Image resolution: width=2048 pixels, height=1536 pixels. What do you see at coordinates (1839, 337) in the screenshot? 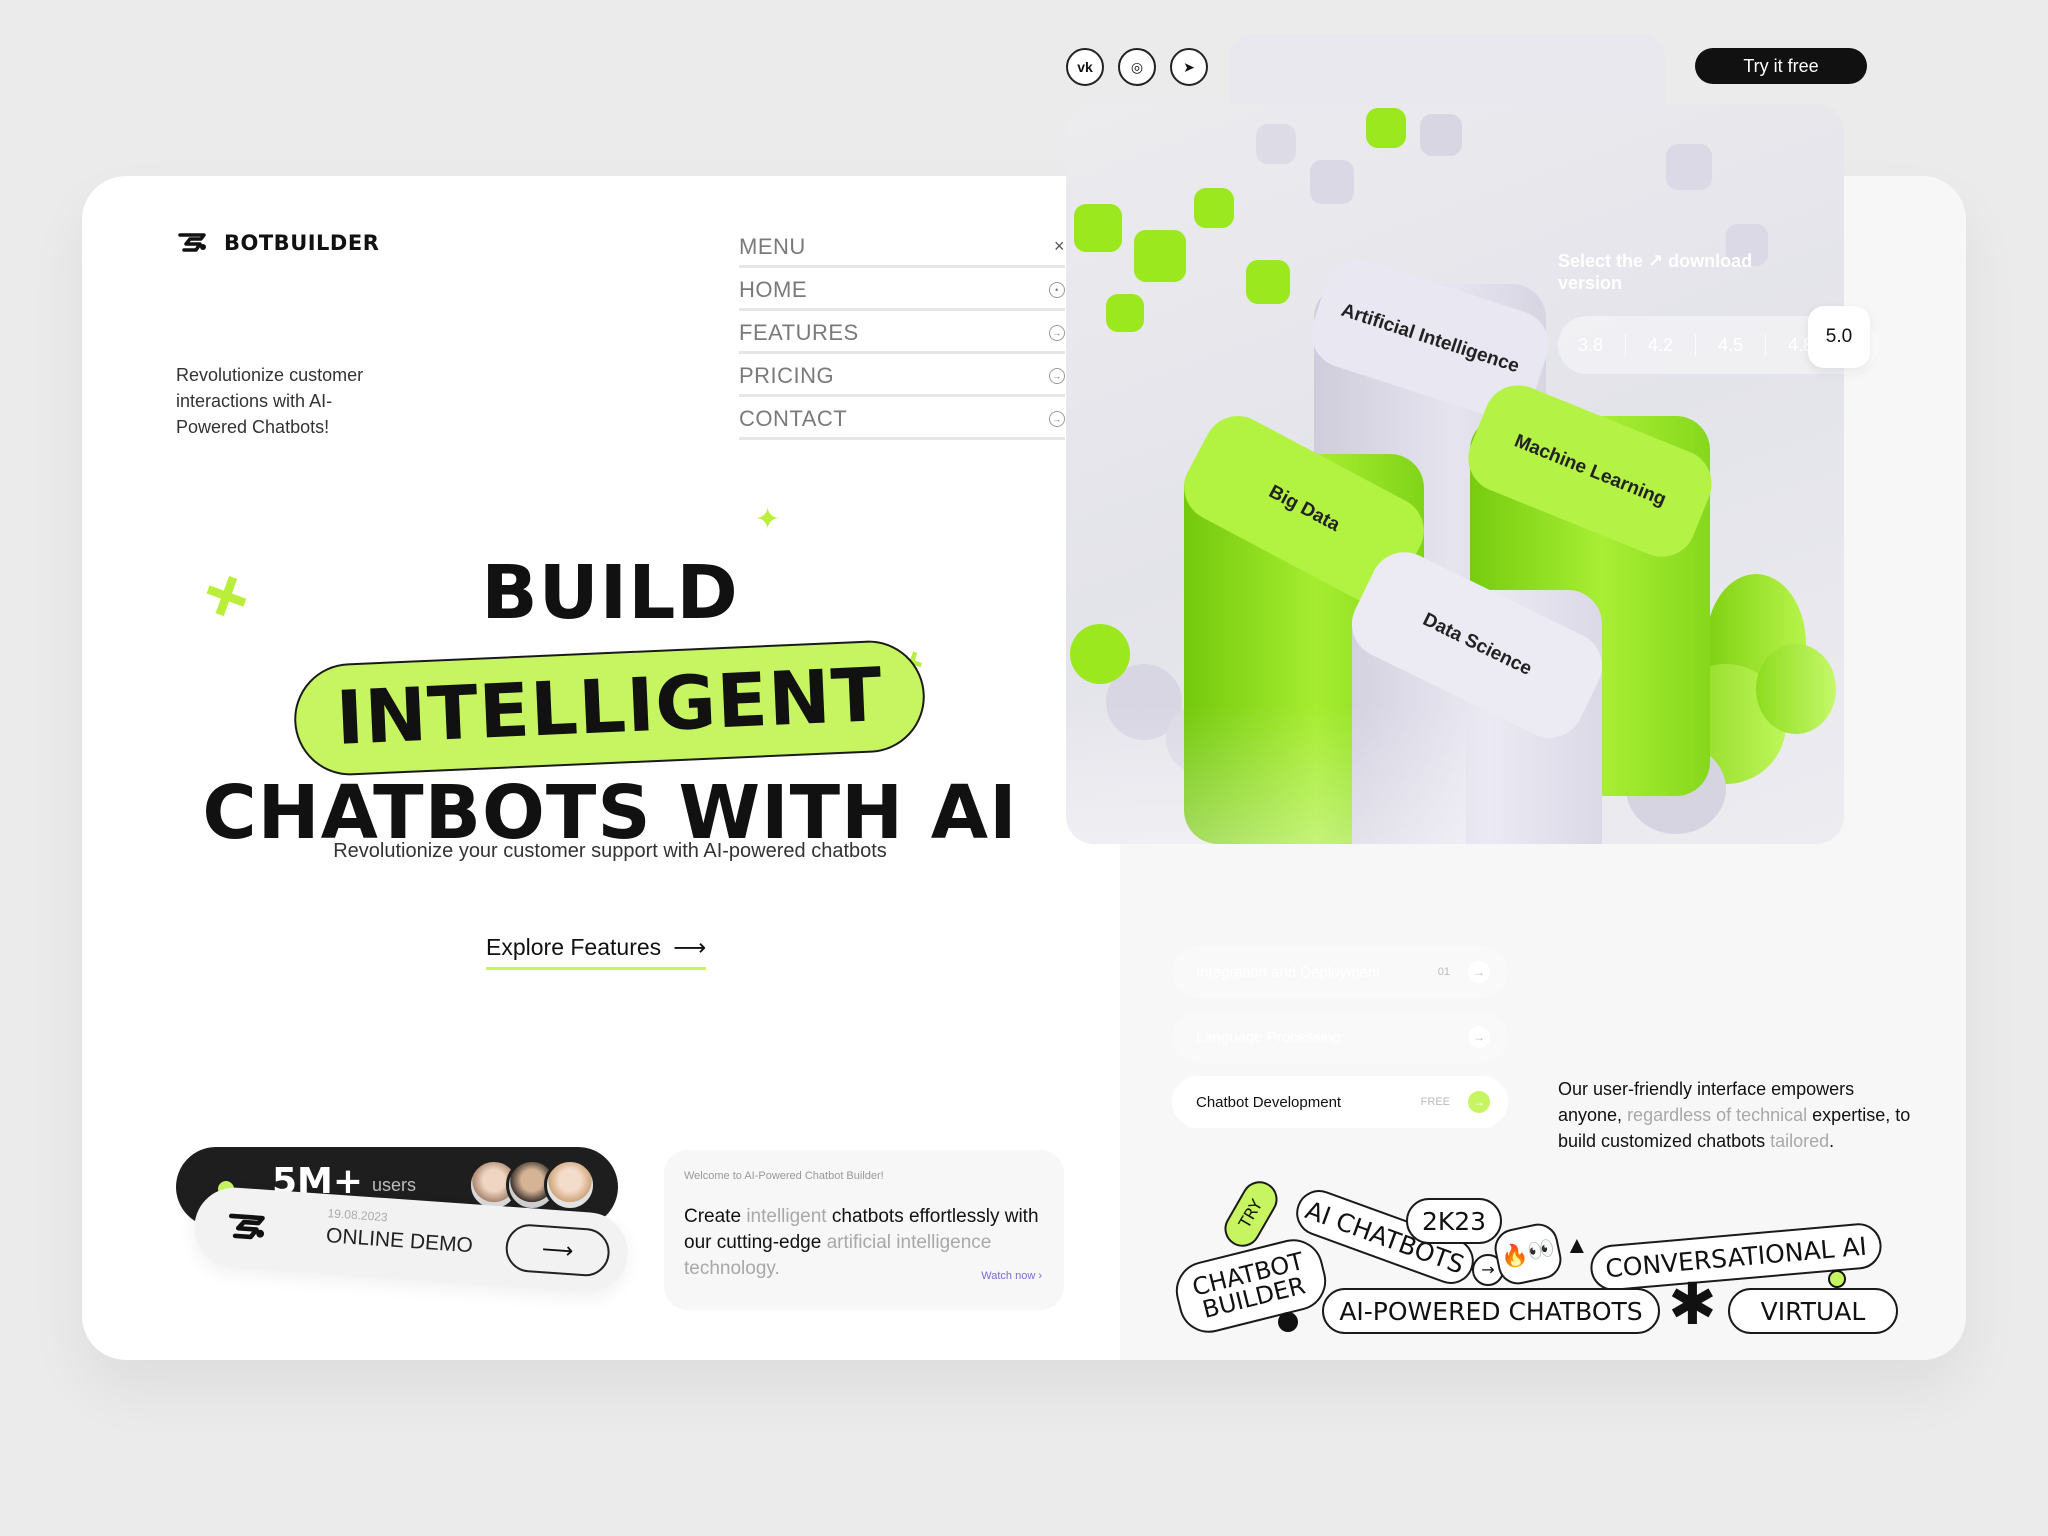
I see `version-option-active: 5.0` at bounding box center [1839, 337].